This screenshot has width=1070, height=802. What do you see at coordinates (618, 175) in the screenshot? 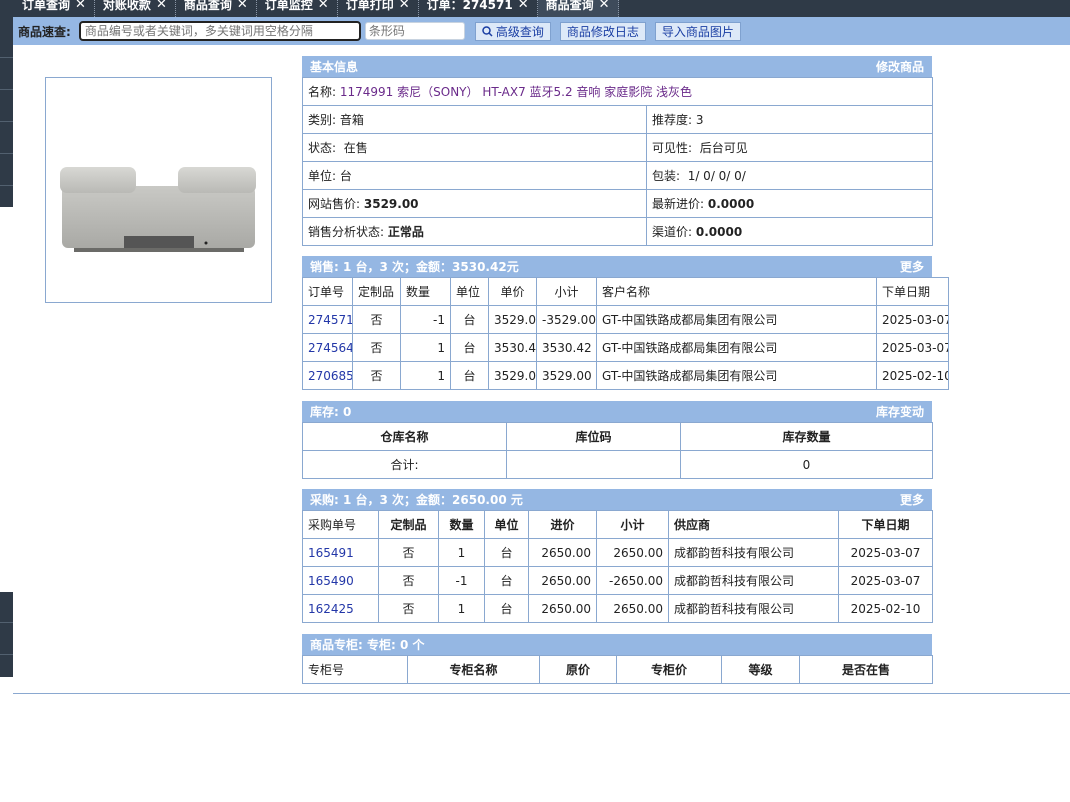
I see `table-row: 单位: 台 包装: 1/ 0/ 0/ 0/` at bounding box center [618, 175].